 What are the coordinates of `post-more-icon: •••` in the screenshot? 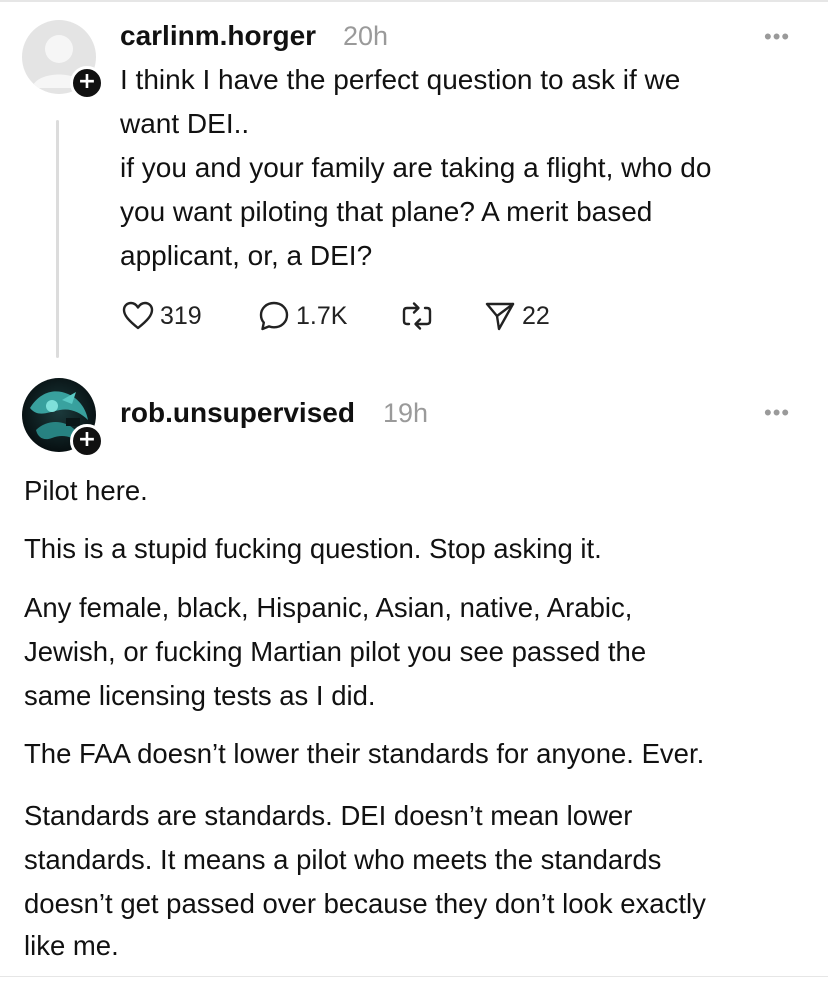 It's located at (777, 37).